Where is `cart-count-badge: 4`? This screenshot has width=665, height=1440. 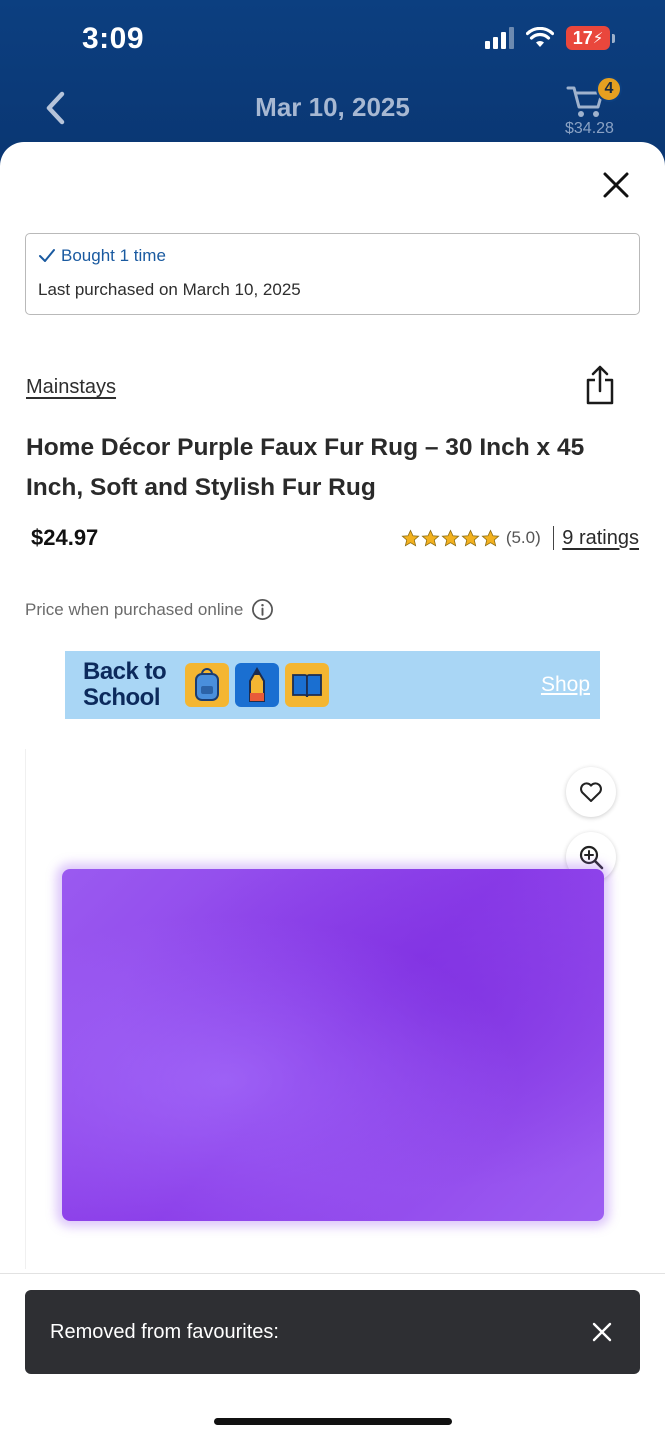
cart-count-badge: 4 is located at coordinates (609, 89).